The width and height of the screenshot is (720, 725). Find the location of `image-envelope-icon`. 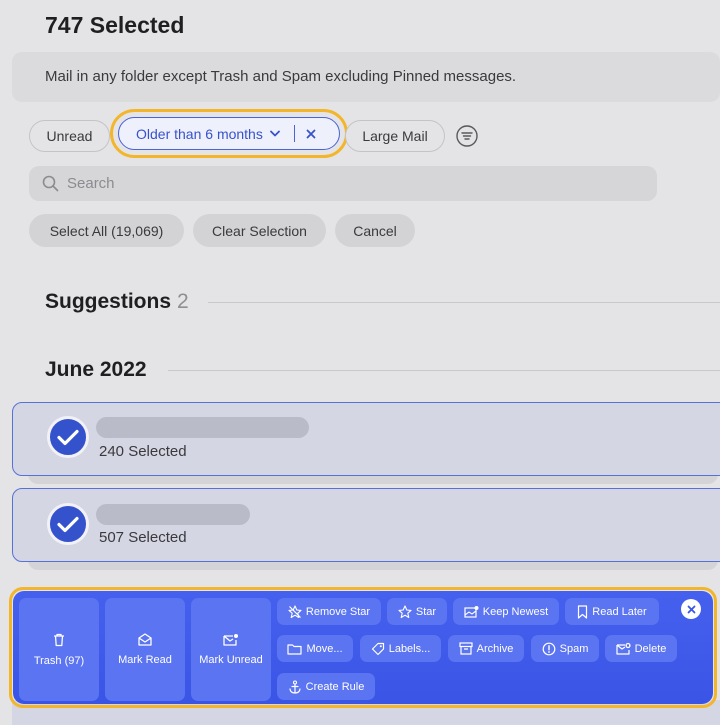

image-envelope-icon is located at coordinates (471, 611).